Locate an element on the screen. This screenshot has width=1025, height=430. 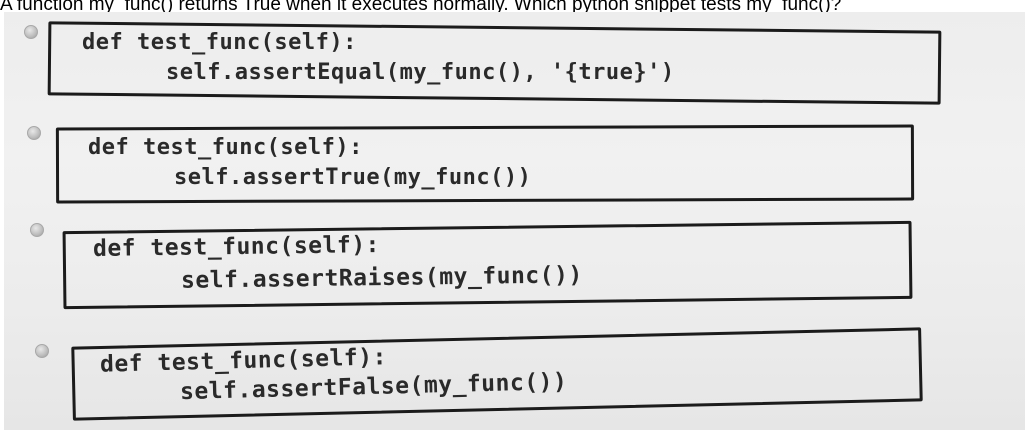
code-line-def-2: def test_func(self): is located at coordinates (225, 147).